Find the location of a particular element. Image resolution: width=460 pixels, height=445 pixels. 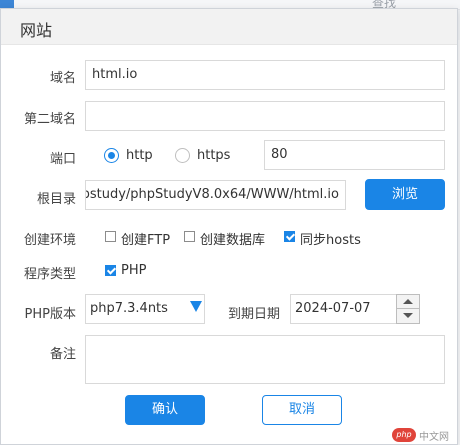

dialog-header: 网站 is located at coordinates (229, 27).